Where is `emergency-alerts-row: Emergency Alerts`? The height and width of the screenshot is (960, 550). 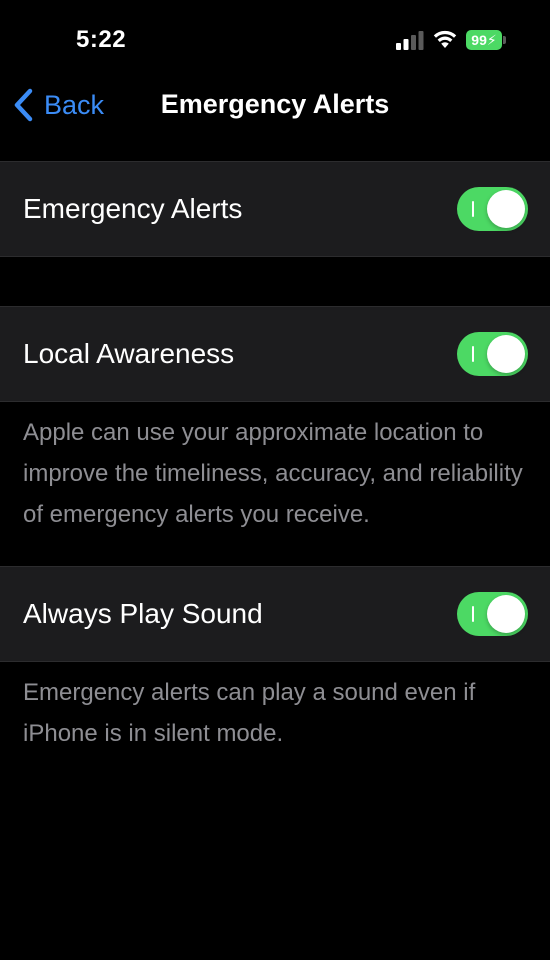
emergency-alerts-row: Emergency Alerts is located at coordinates (275, 209).